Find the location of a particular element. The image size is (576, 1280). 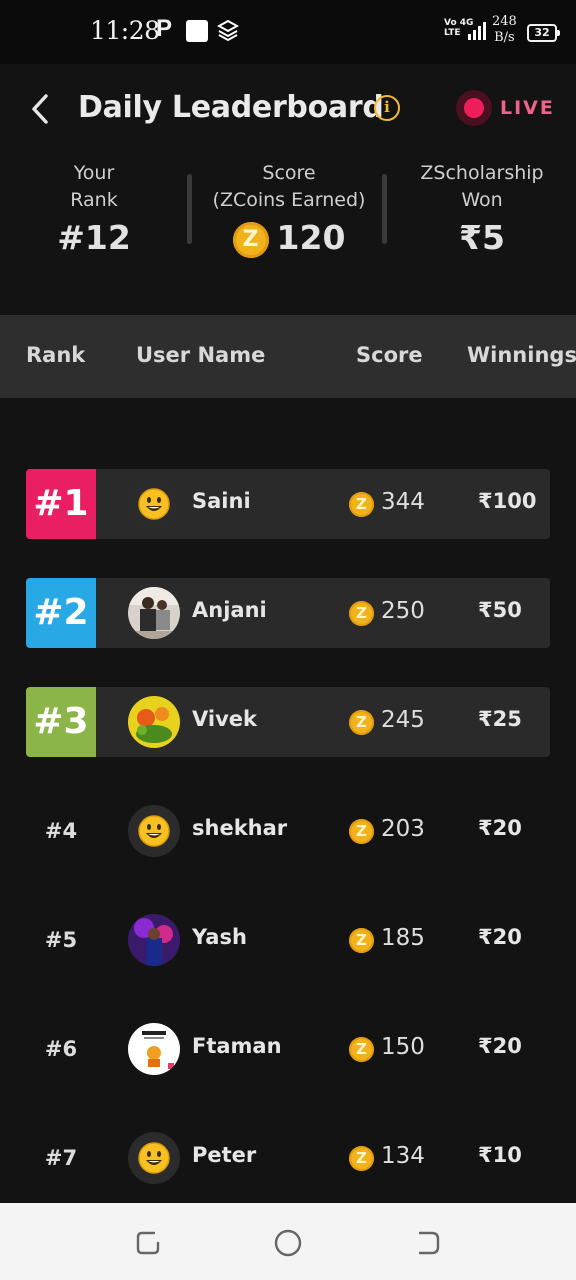

user-winnings: ₹25 is located at coordinates (500, 719).